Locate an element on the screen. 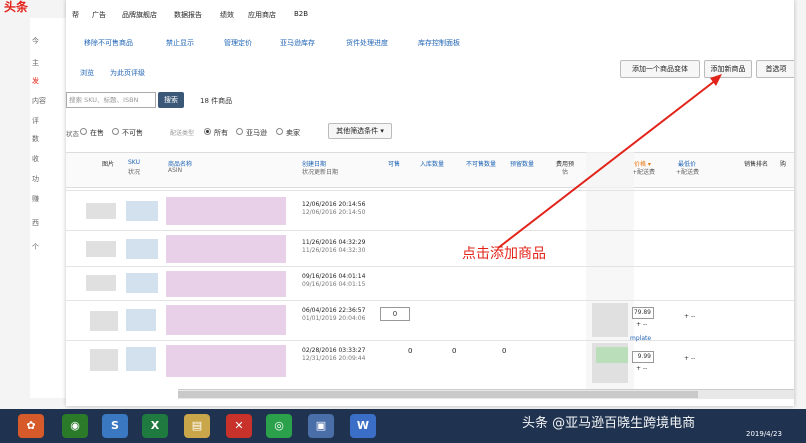 The image size is (806, 443). th-unfulfillable: 不可售数量 is located at coordinates (481, 163).